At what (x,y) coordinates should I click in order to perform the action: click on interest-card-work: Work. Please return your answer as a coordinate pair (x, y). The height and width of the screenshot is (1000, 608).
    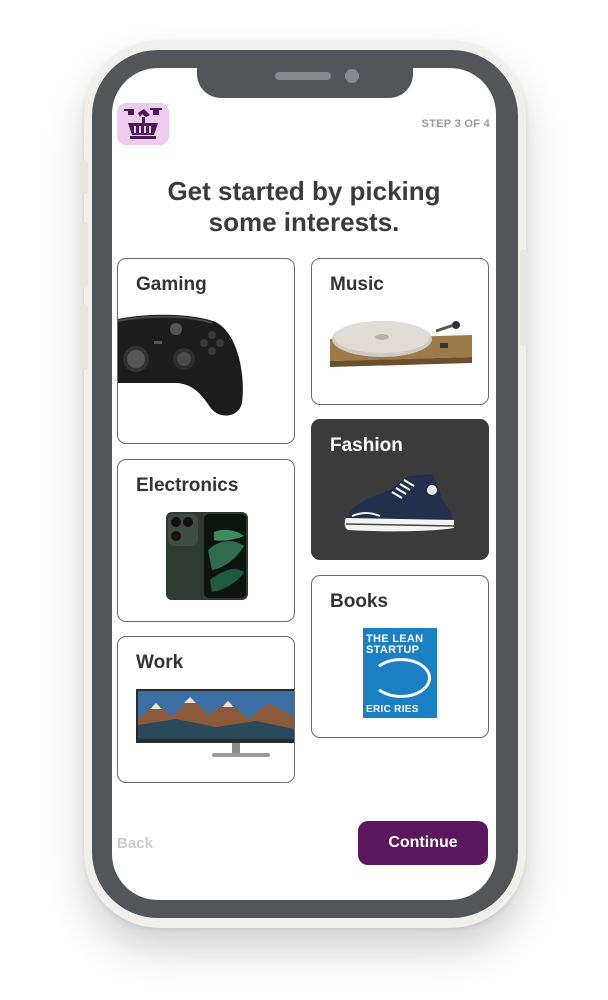
    Looking at the image, I should click on (206, 709).